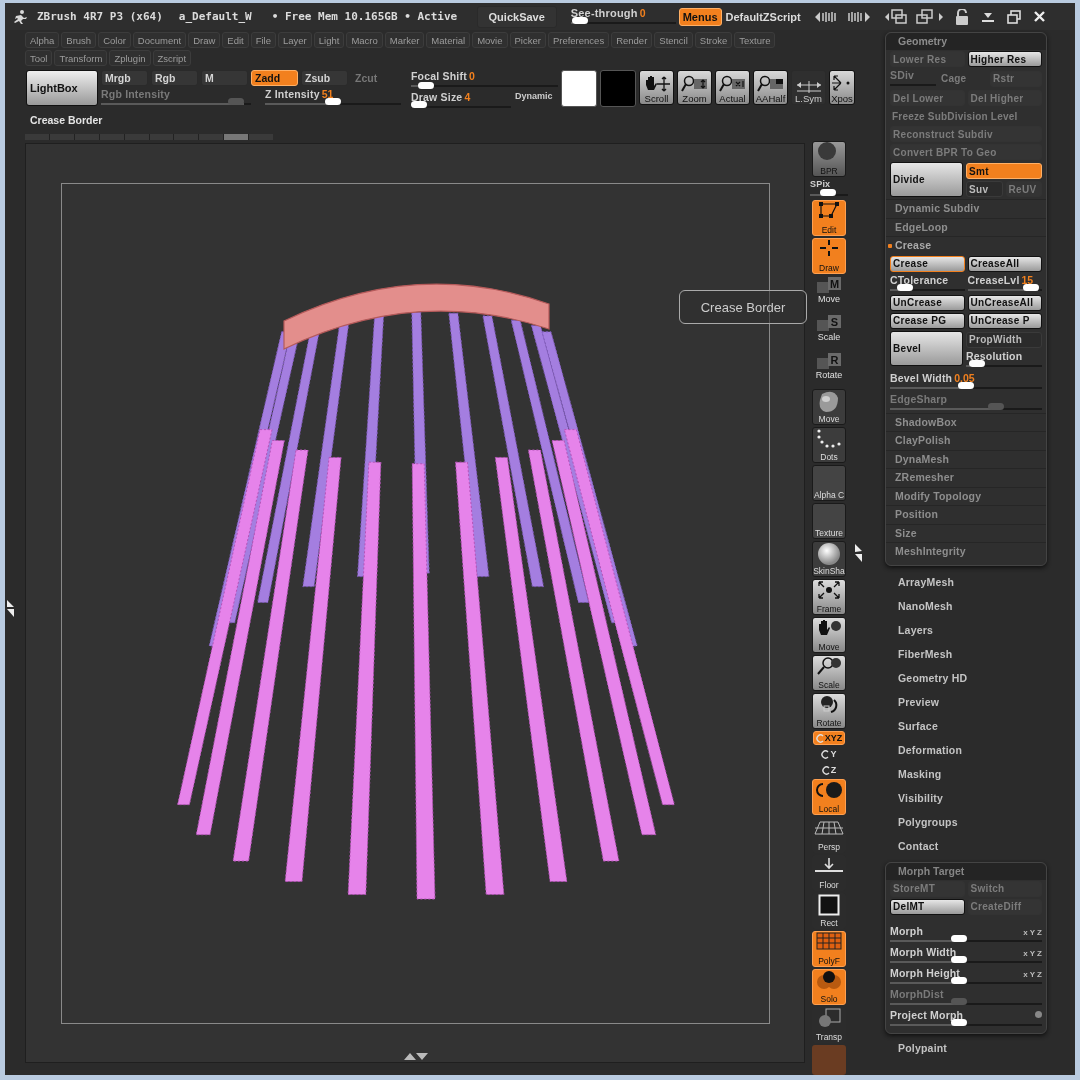 Image resolution: width=1080 pixels, height=1080 pixels. What do you see at coordinates (961, 16) in the screenshot?
I see `lock-icon` at bounding box center [961, 16].